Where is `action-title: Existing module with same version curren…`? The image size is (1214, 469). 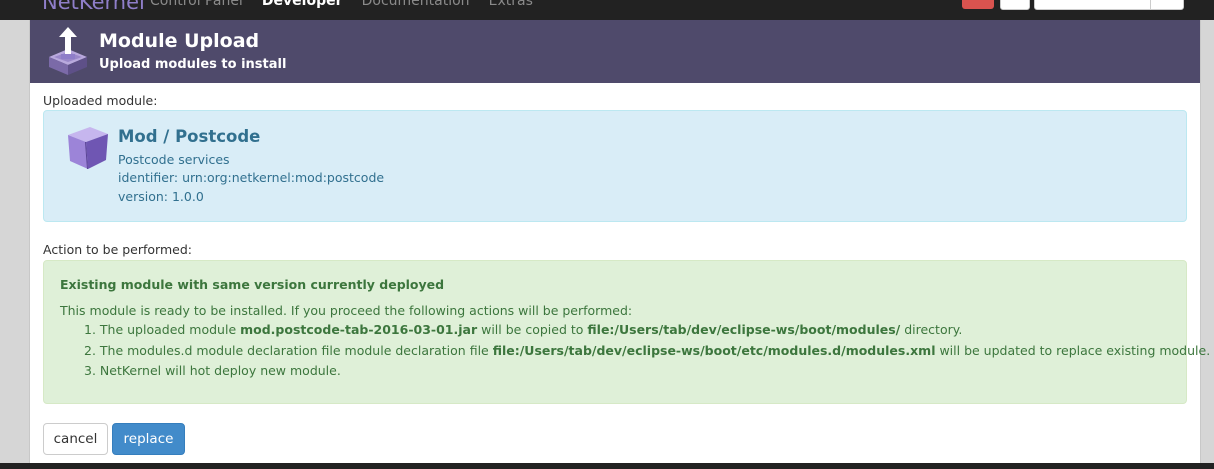 action-title: Existing module with same version curren… is located at coordinates (252, 284).